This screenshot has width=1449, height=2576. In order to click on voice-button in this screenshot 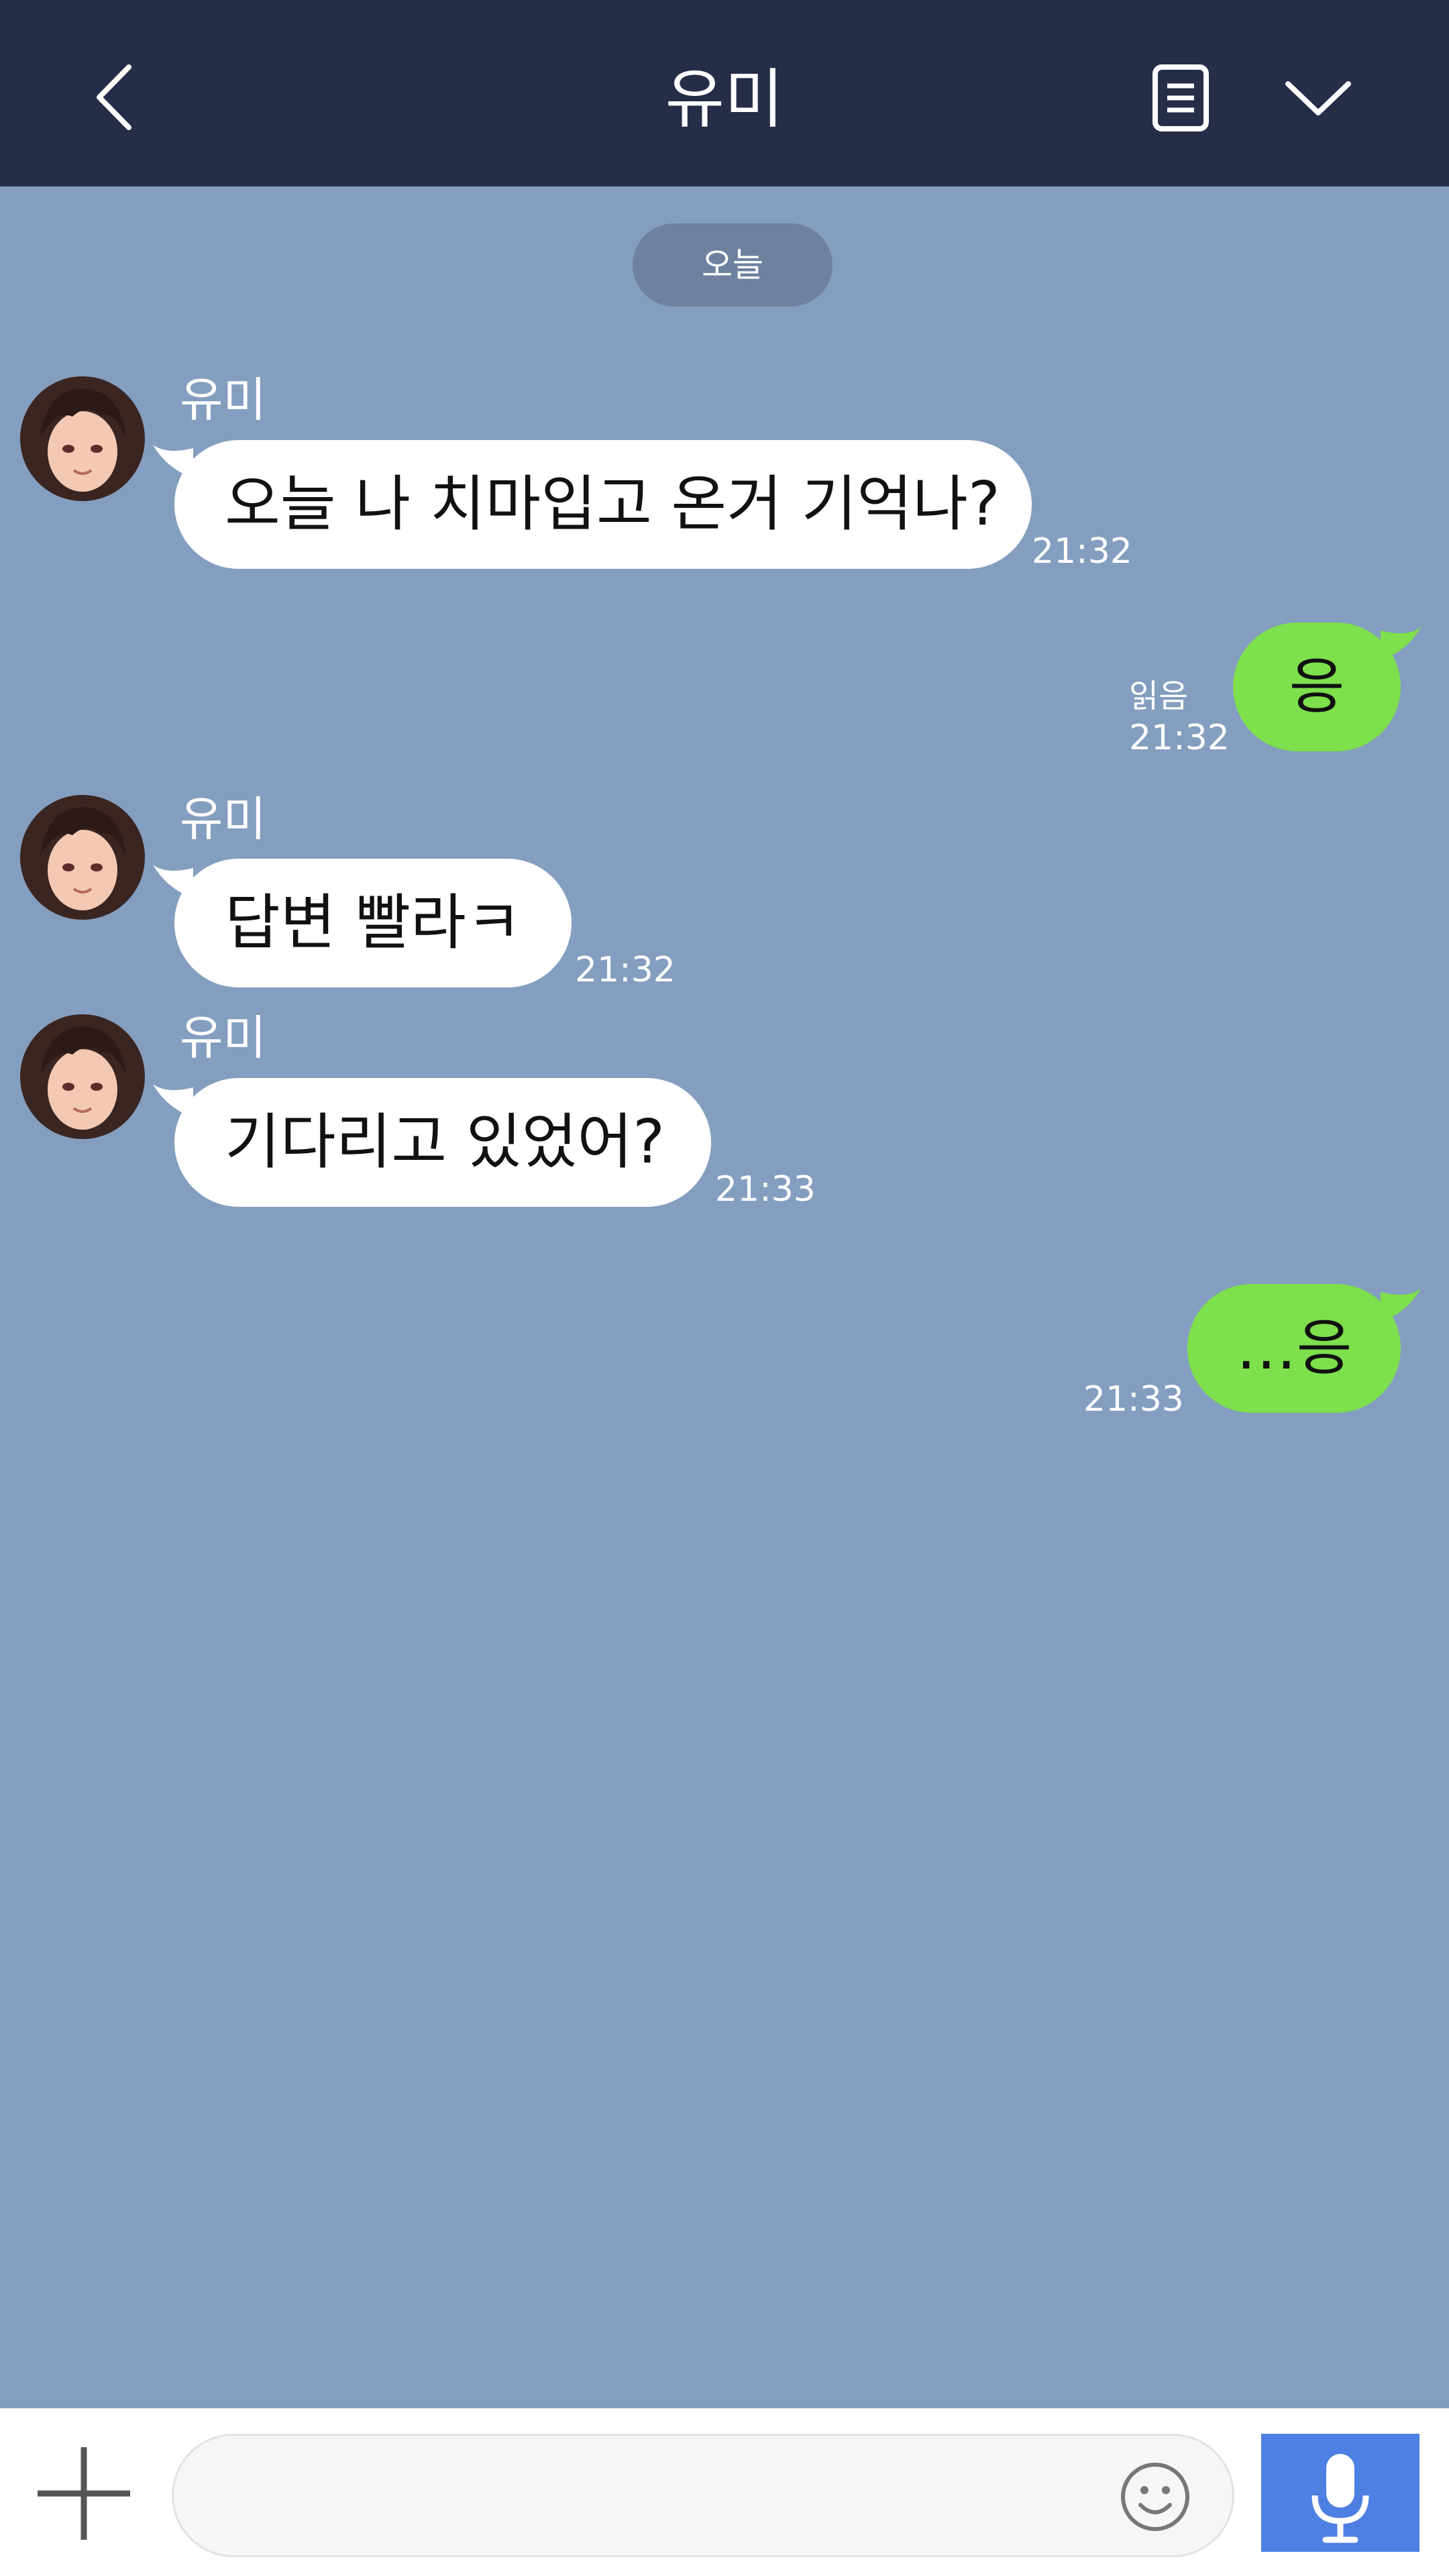, I will do `click(1340, 2493)`.